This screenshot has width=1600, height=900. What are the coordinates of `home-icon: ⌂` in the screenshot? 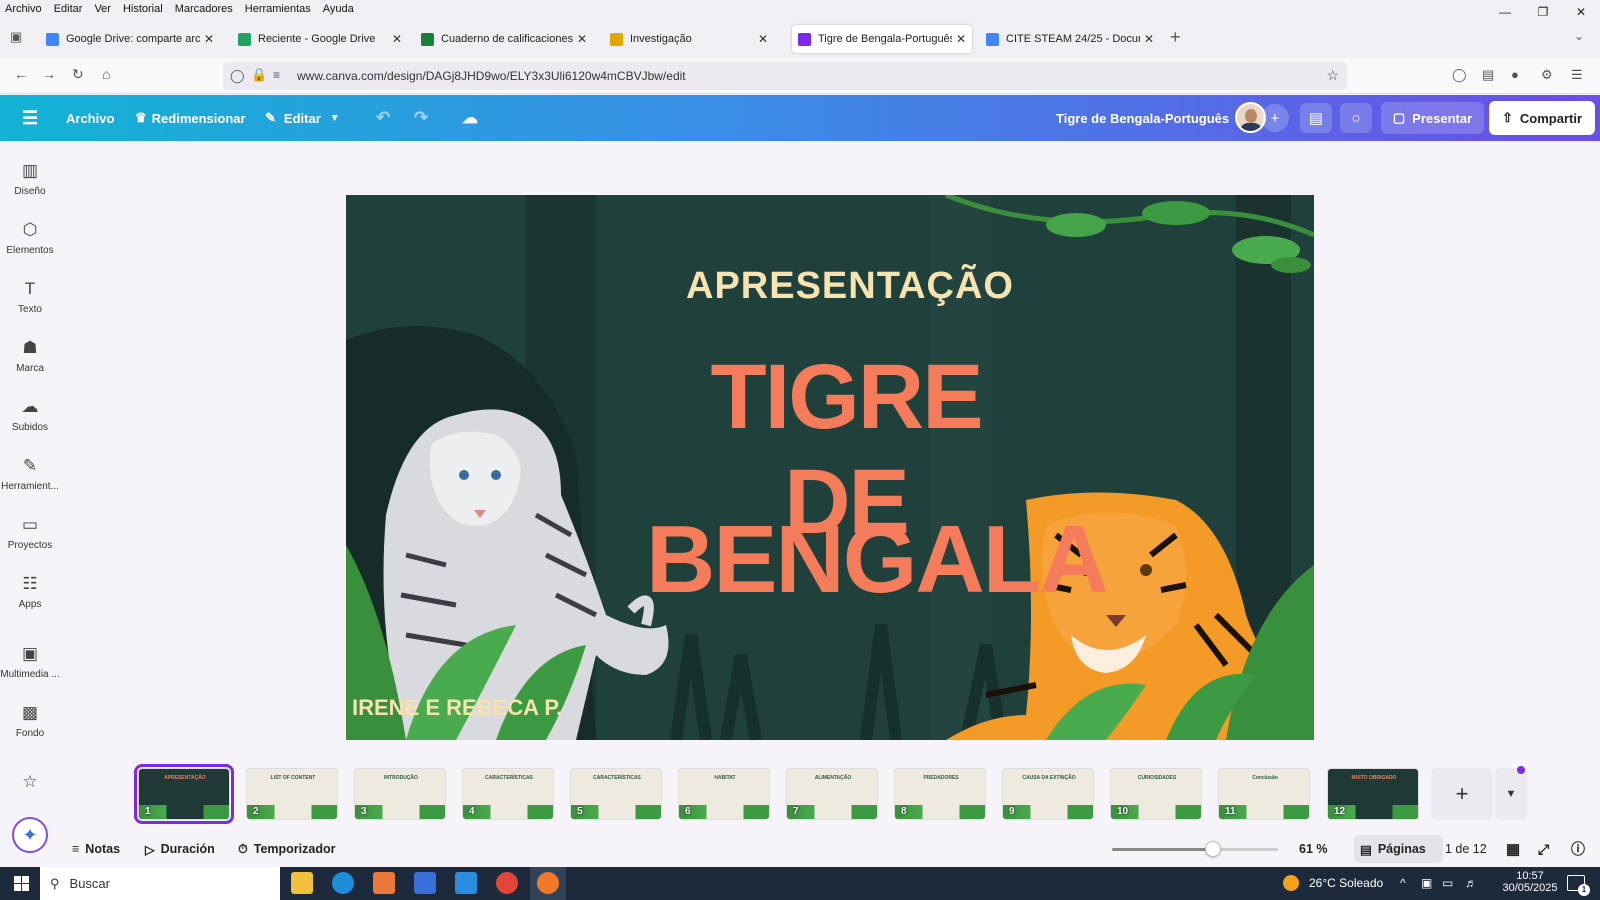 It's located at (106, 74).